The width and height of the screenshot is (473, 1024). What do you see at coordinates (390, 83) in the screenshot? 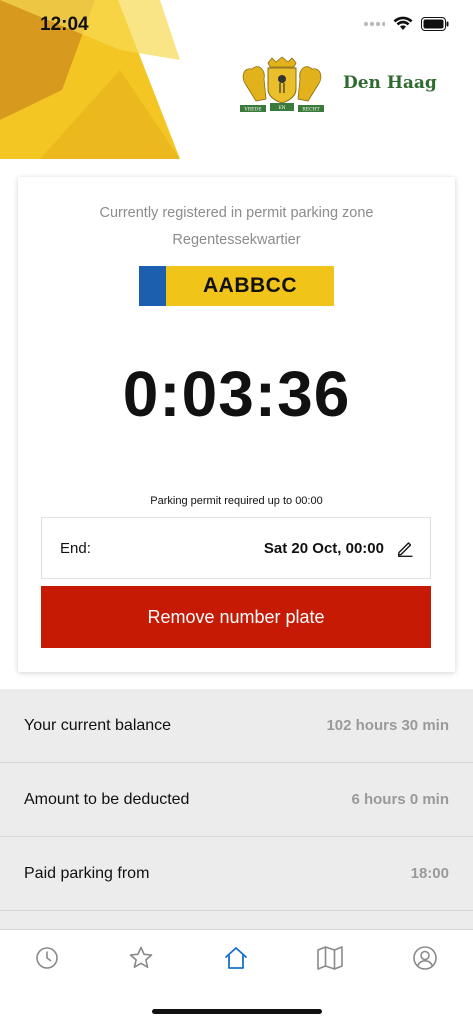
I see `city-name: Den Haag` at bounding box center [390, 83].